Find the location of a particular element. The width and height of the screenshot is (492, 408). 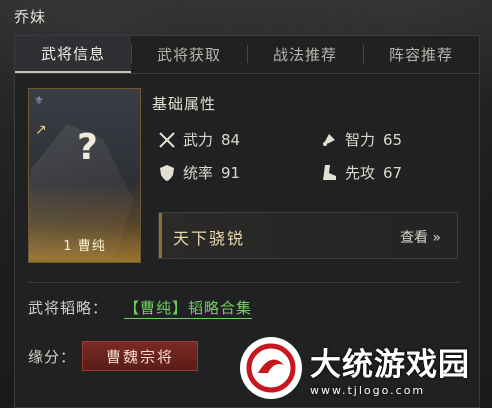

fate-tag: 曹魏宗将 is located at coordinates (140, 356).